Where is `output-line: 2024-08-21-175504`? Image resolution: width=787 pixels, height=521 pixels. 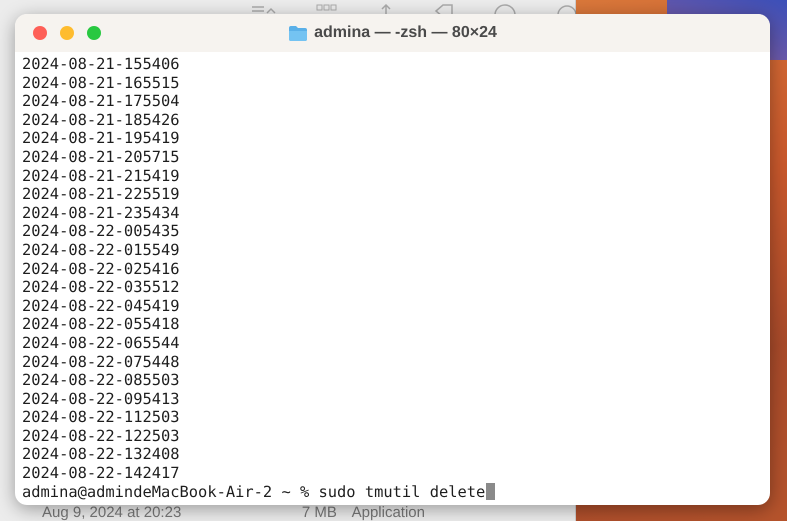
output-line: 2024-08-21-175504 is located at coordinates (101, 101).